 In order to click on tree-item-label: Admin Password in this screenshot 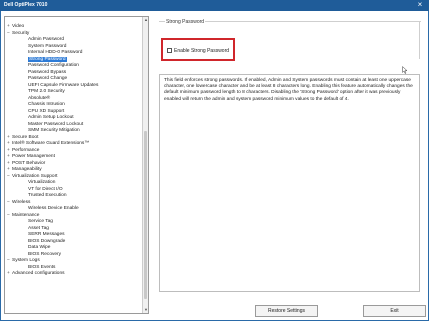, I will do `click(46, 39)`.